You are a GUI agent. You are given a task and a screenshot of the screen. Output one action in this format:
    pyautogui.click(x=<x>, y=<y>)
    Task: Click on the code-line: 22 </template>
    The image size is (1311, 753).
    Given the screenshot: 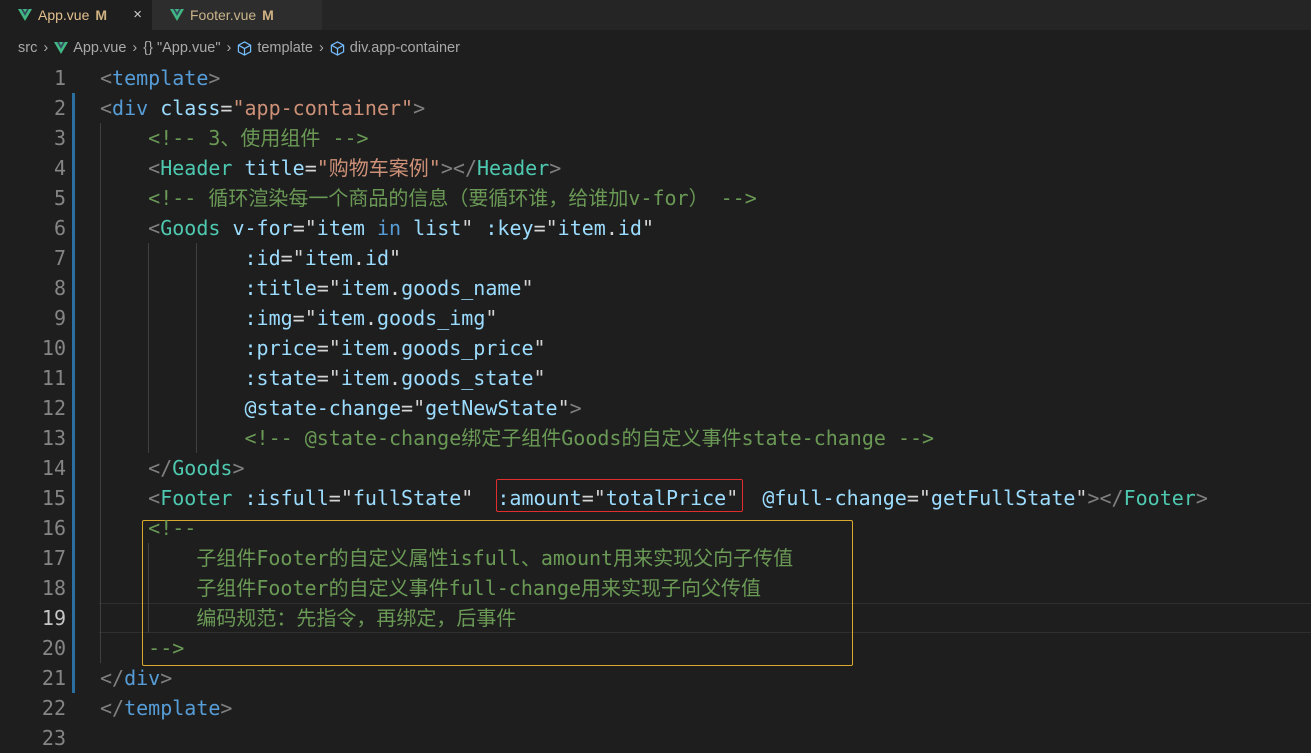 What is the action you would take?
    pyautogui.click(x=655, y=708)
    